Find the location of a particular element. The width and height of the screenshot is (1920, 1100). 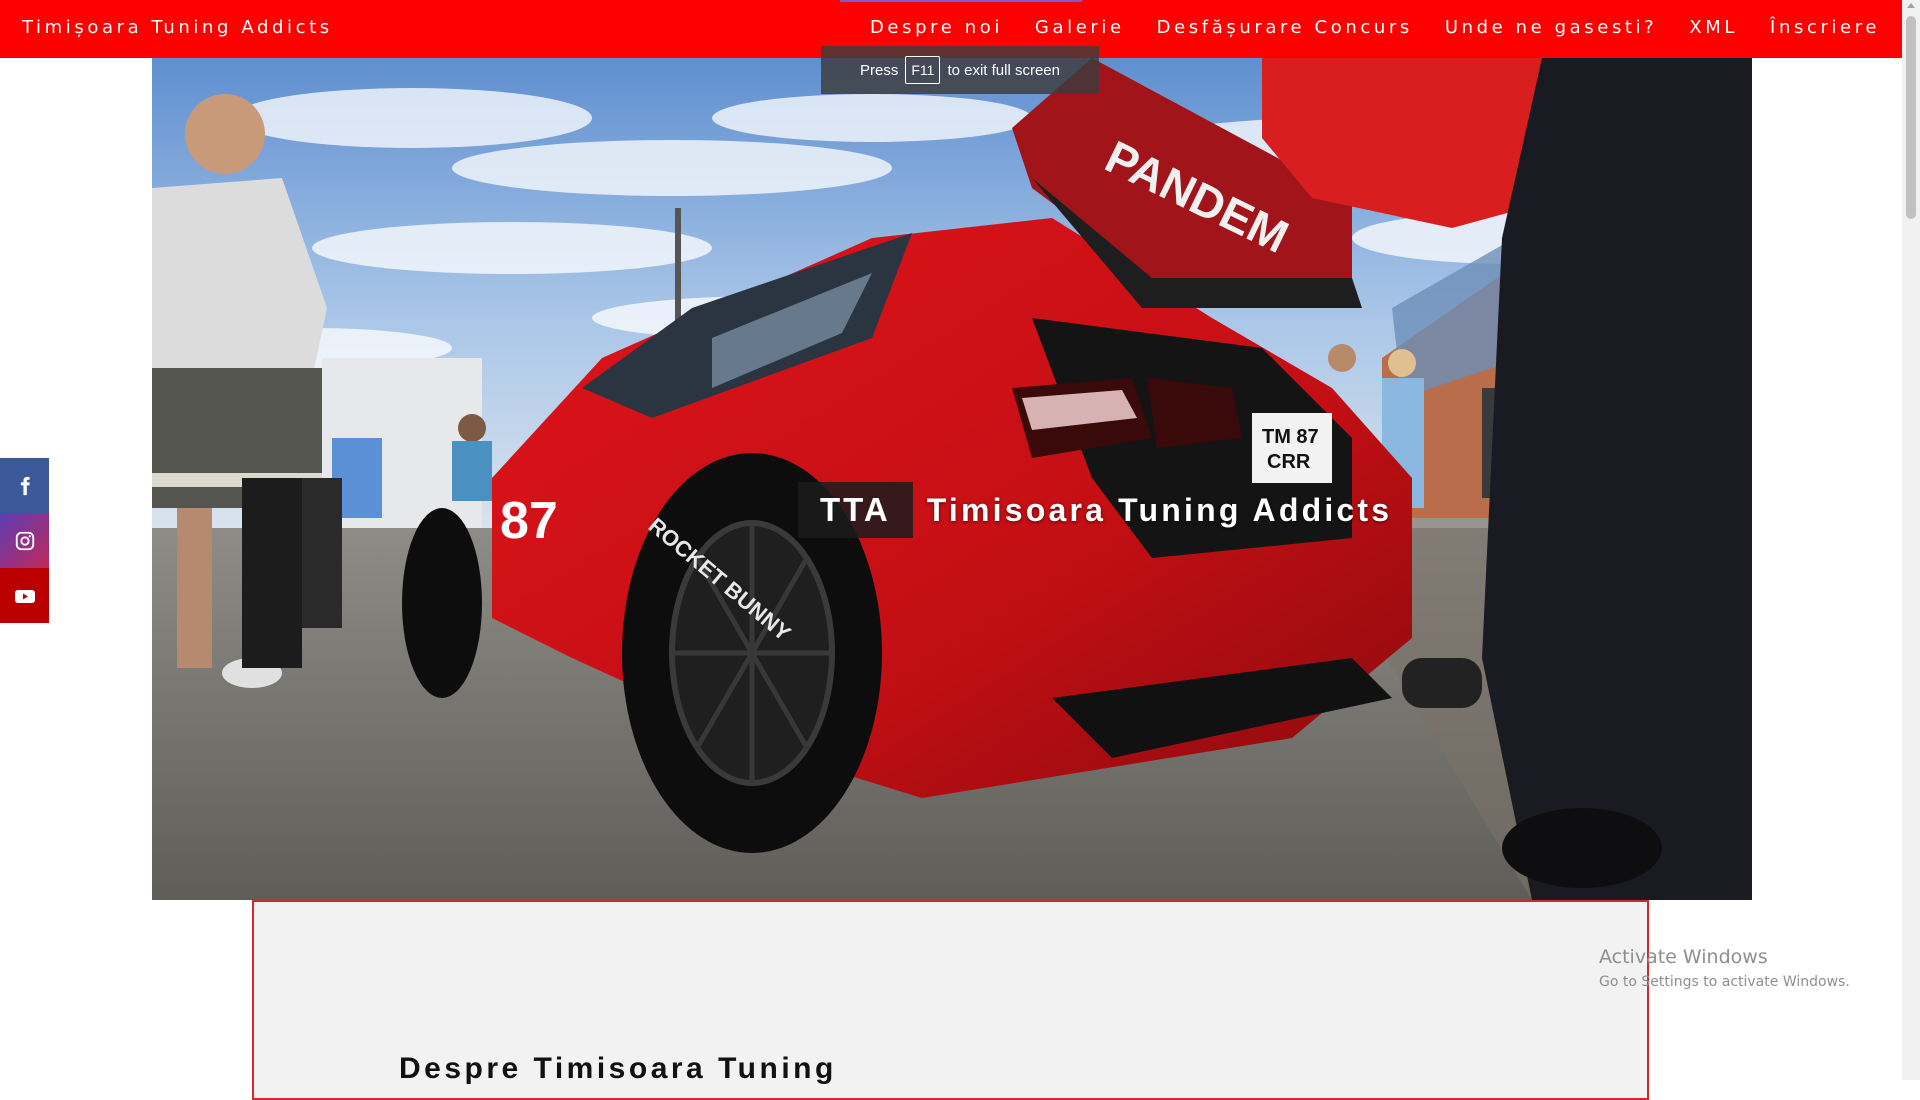

instagram-icon is located at coordinates (24, 540).